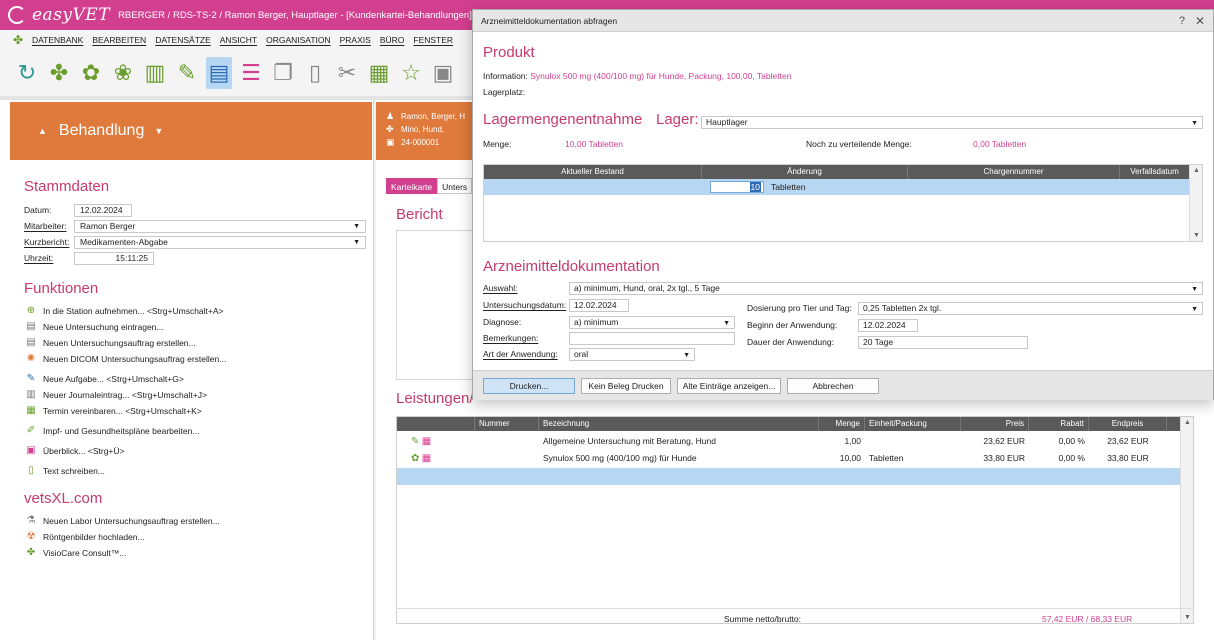 The image size is (1214, 640). I want to click on beginn-field: 12.02.2024, so click(888, 325).